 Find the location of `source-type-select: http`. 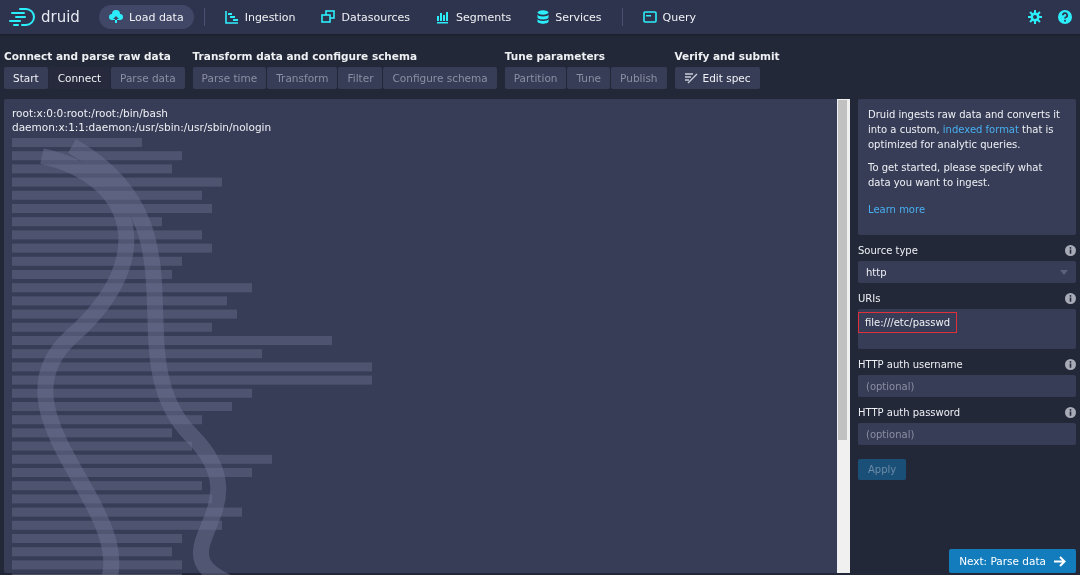

source-type-select: http is located at coordinates (967, 272).